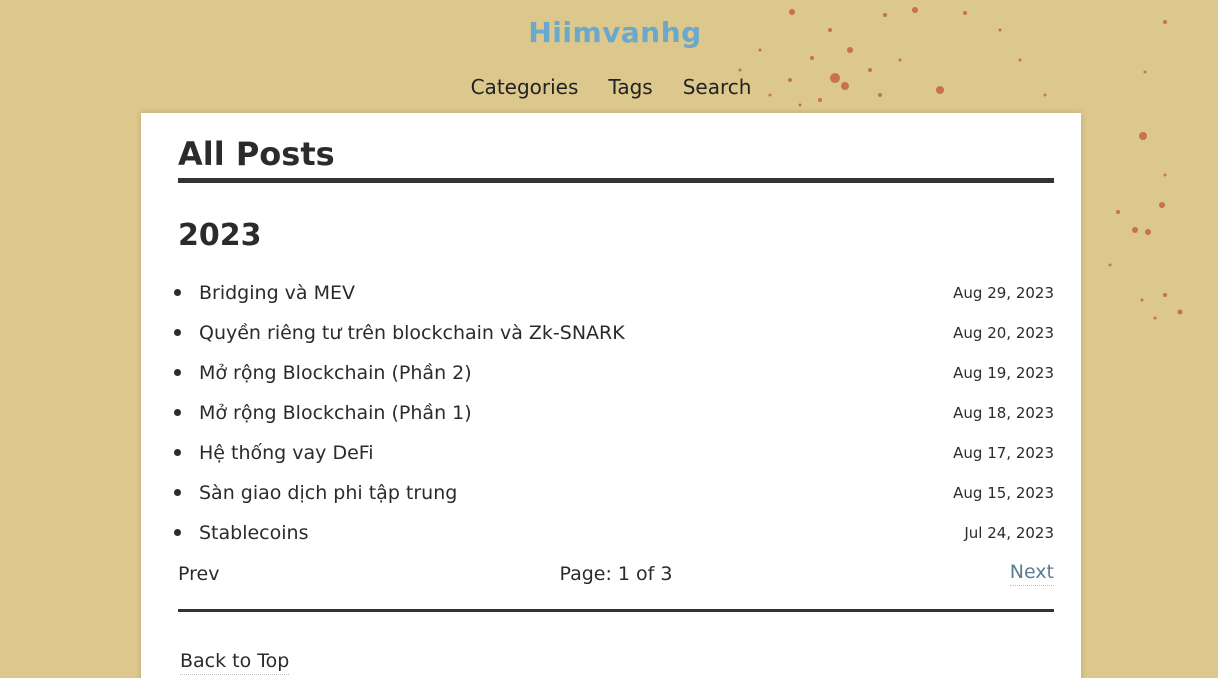  I want to click on post-date: Aug 17, 2023, so click(1003, 453).